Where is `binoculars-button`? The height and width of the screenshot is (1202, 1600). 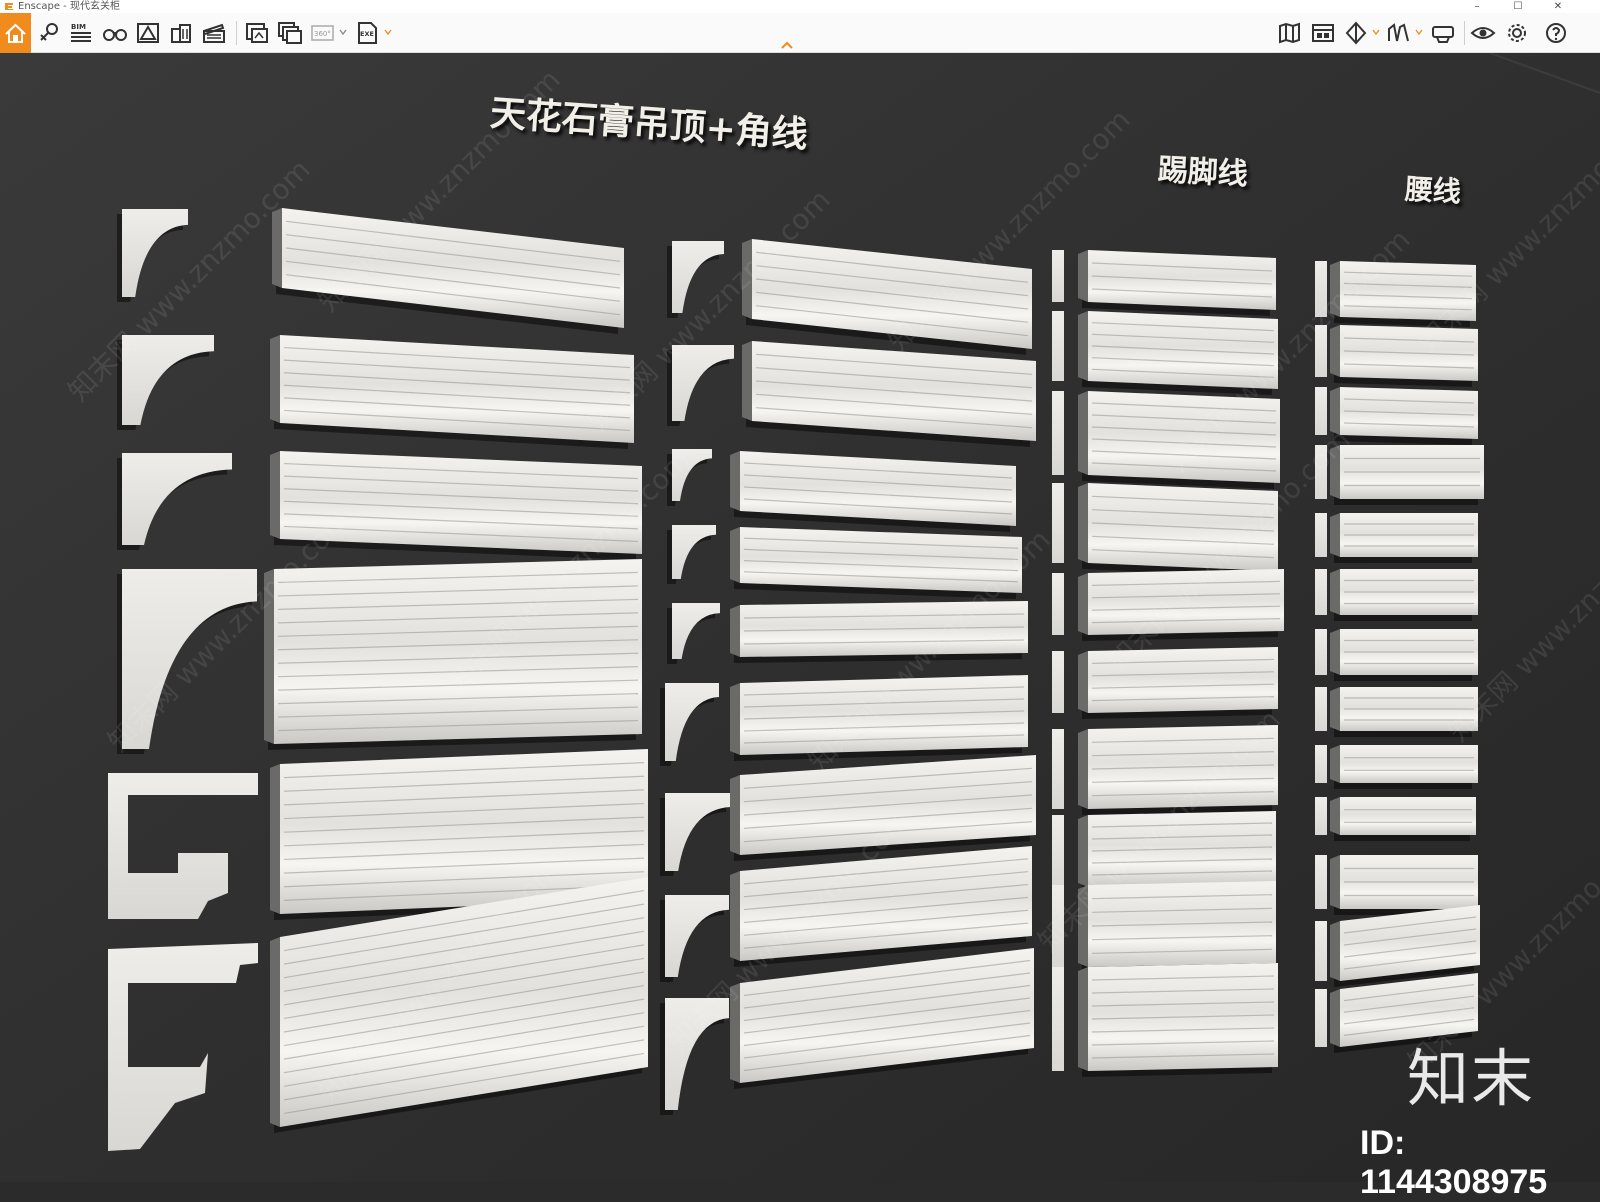
binoculars-button is located at coordinates (115, 33).